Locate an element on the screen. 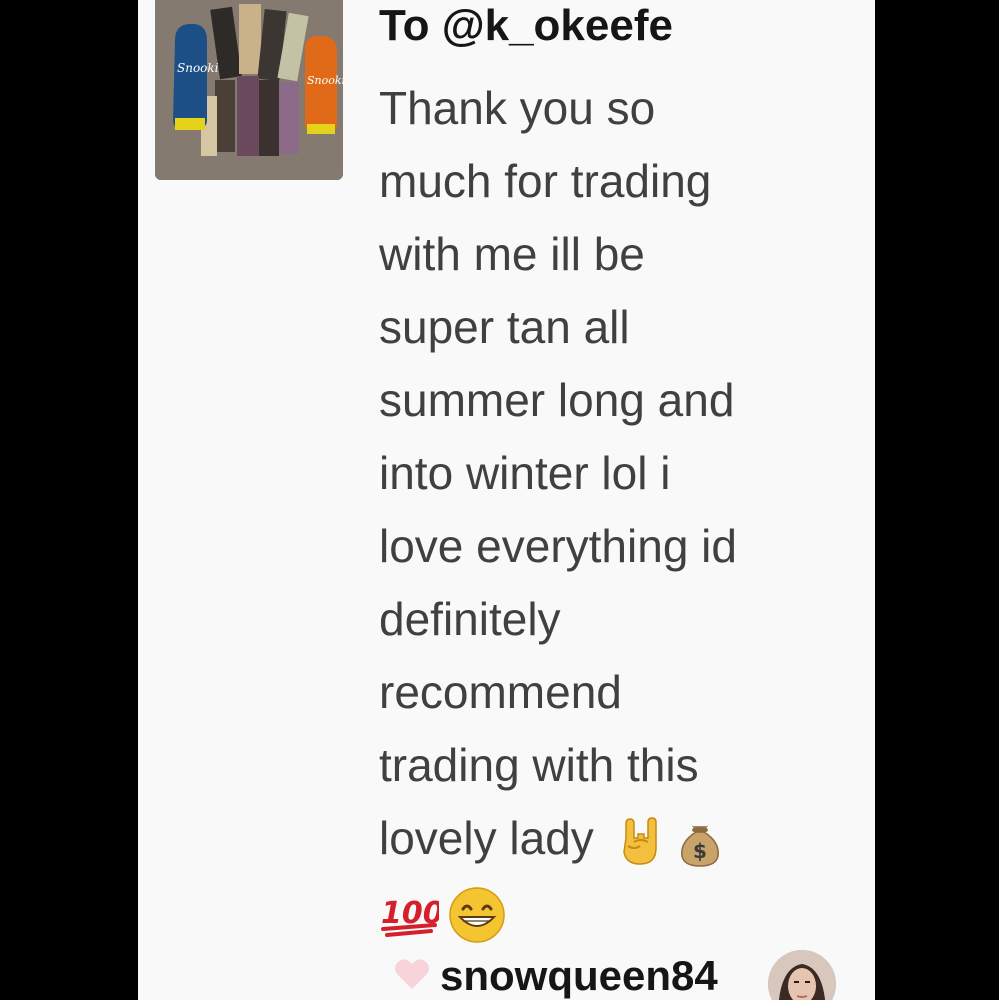 The height and width of the screenshot is (1000, 999). emoji-row: 100 is located at coordinates (619, 911).